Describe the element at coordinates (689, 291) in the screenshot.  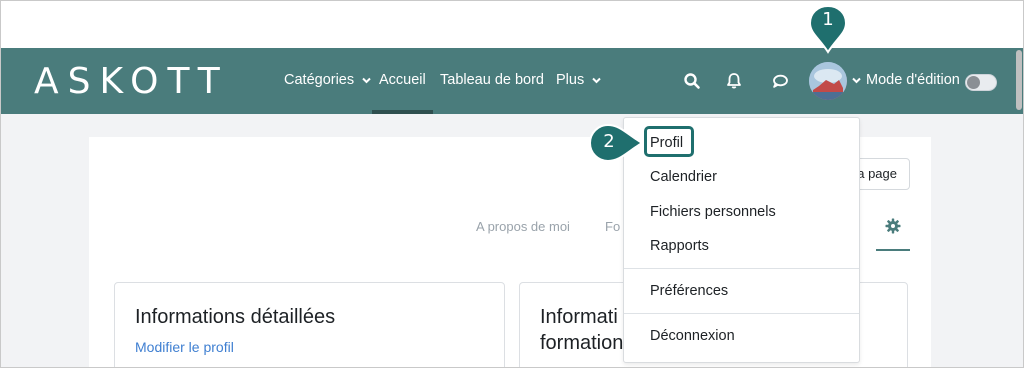
I see `menu-item-preferences: Préférences` at that location.